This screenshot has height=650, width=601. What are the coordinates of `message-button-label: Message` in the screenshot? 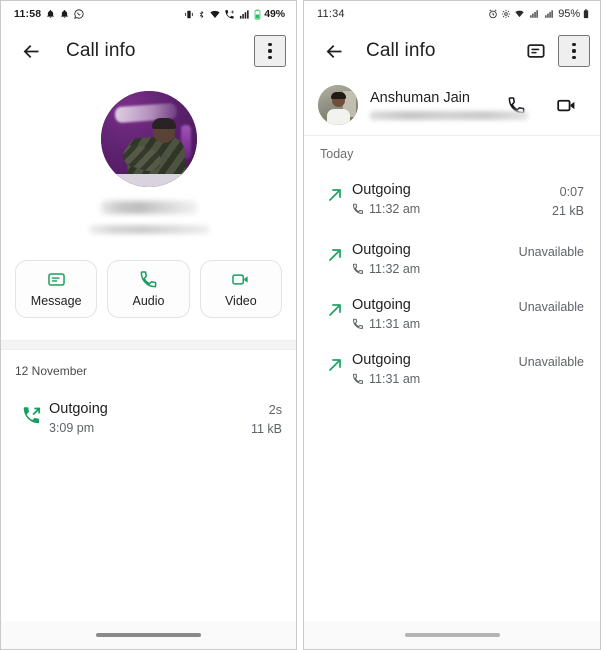 It's located at (56, 301).